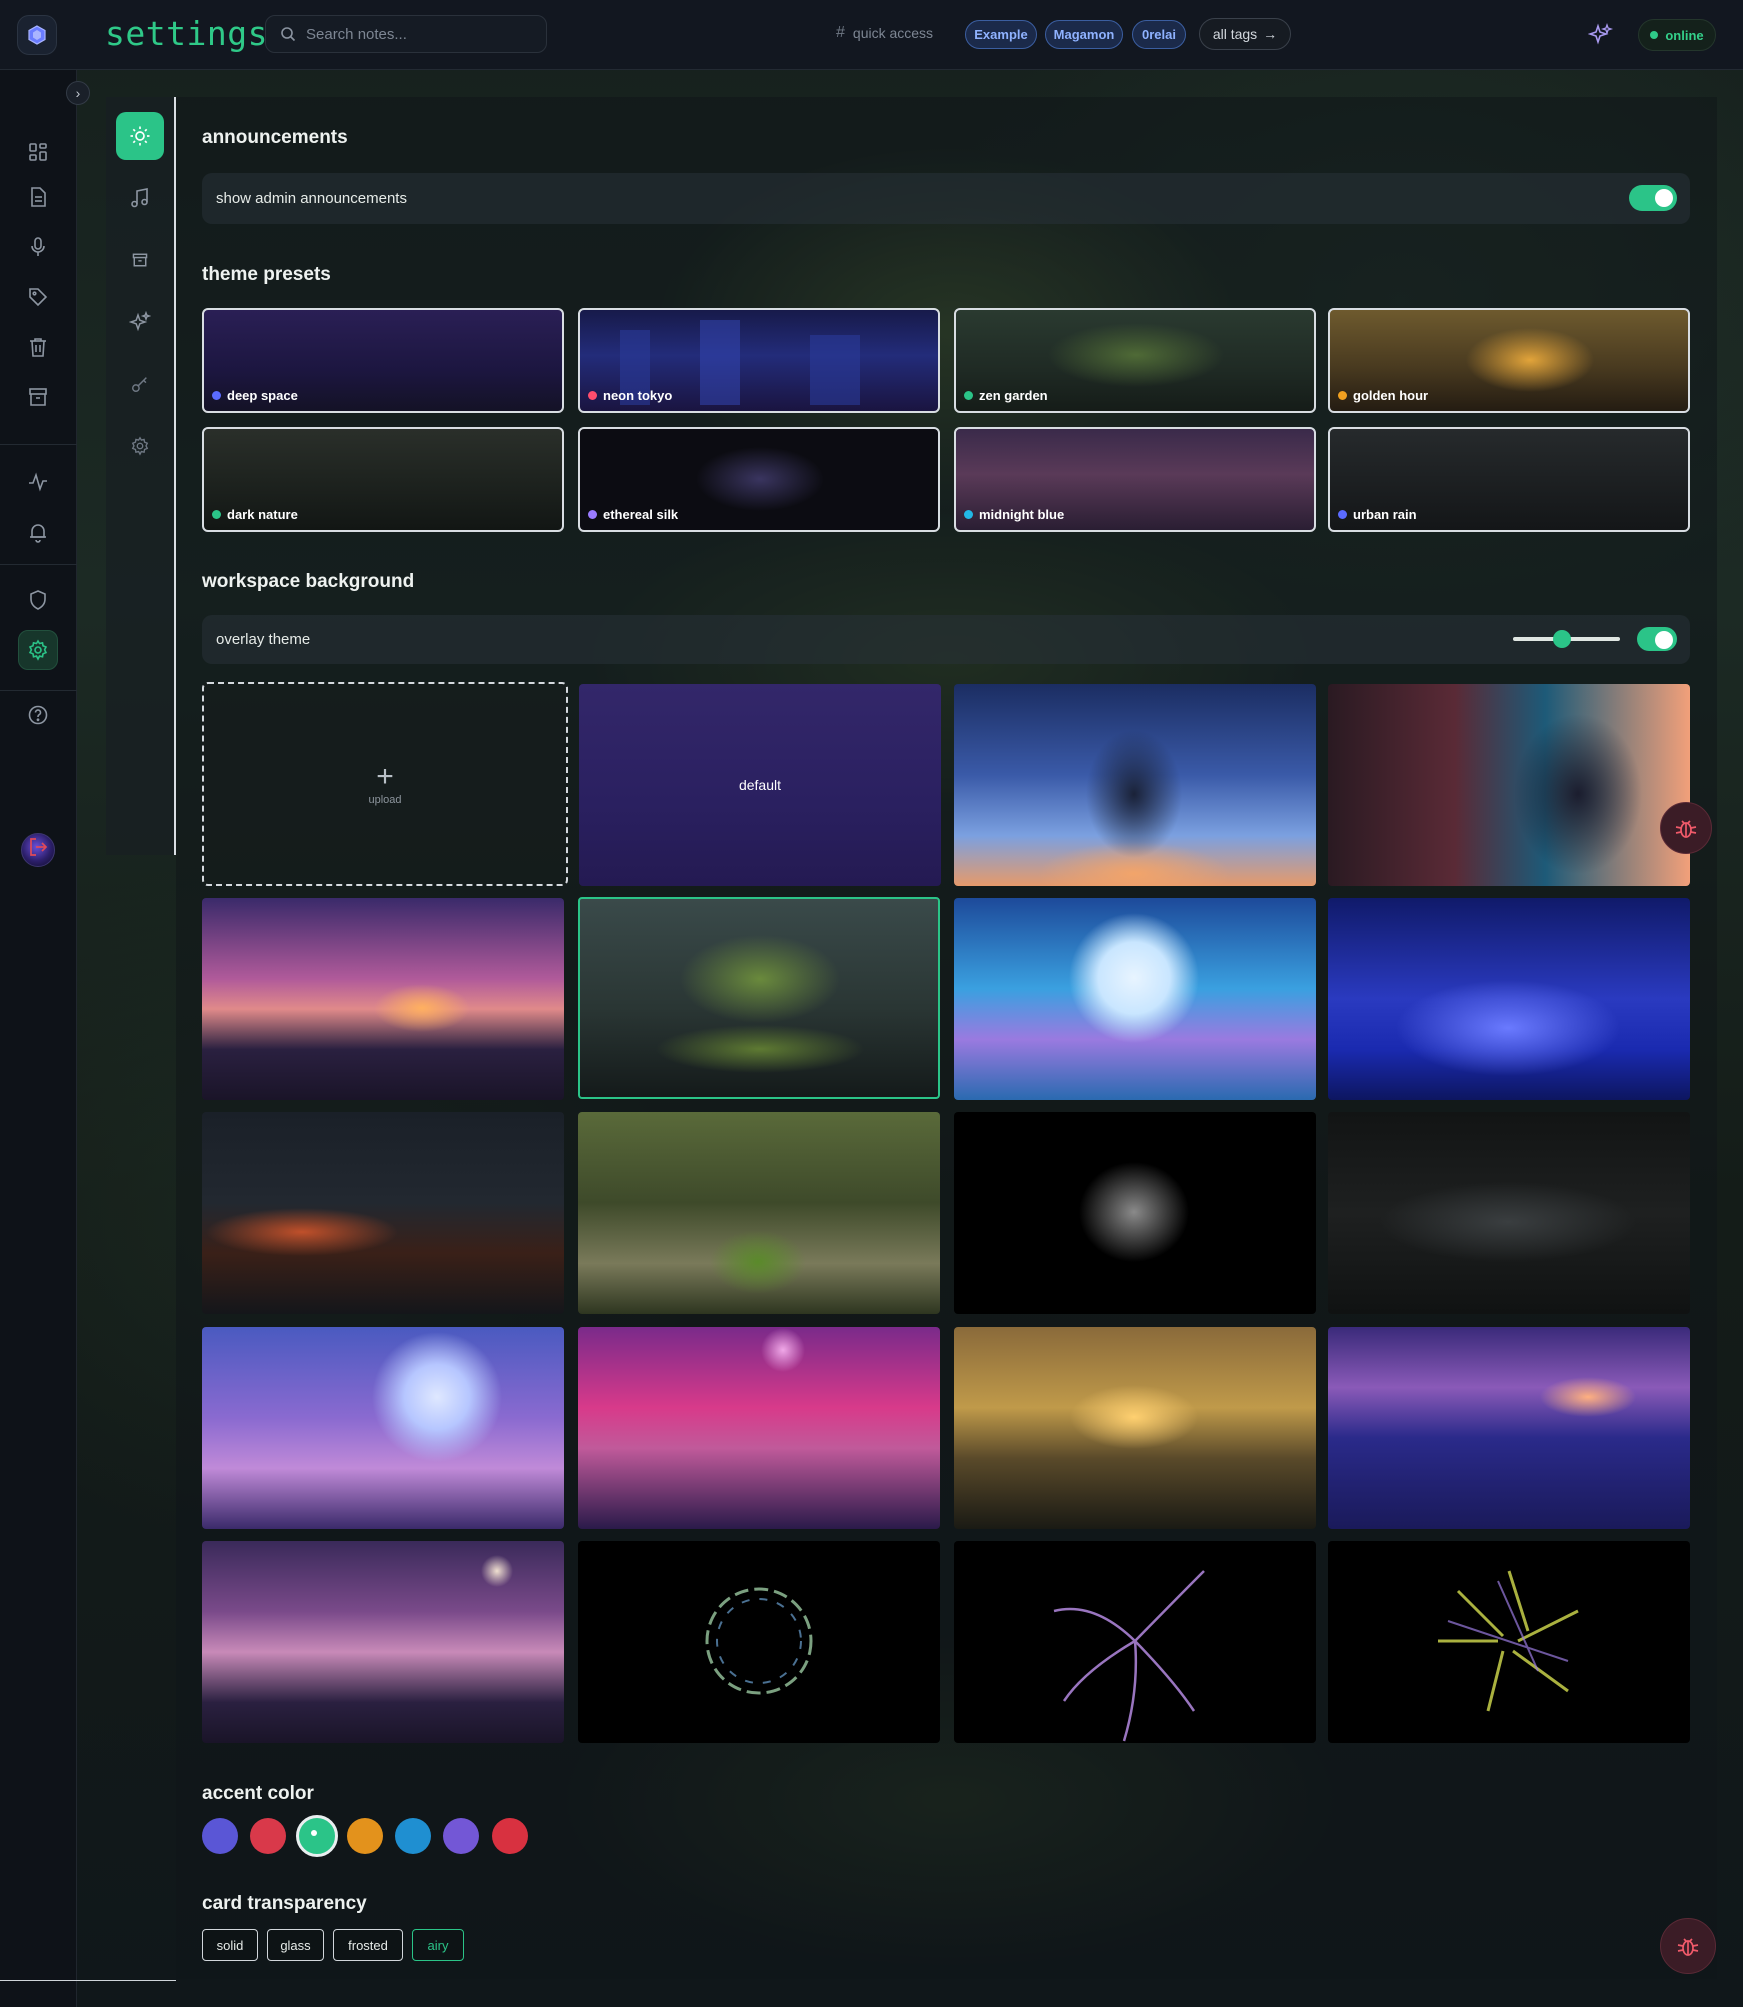 Image resolution: width=1743 pixels, height=2007 pixels. What do you see at coordinates (383, 999) in the screenshot?
I see `background-thumb-city-sunset` at bounding box center [383, 999].